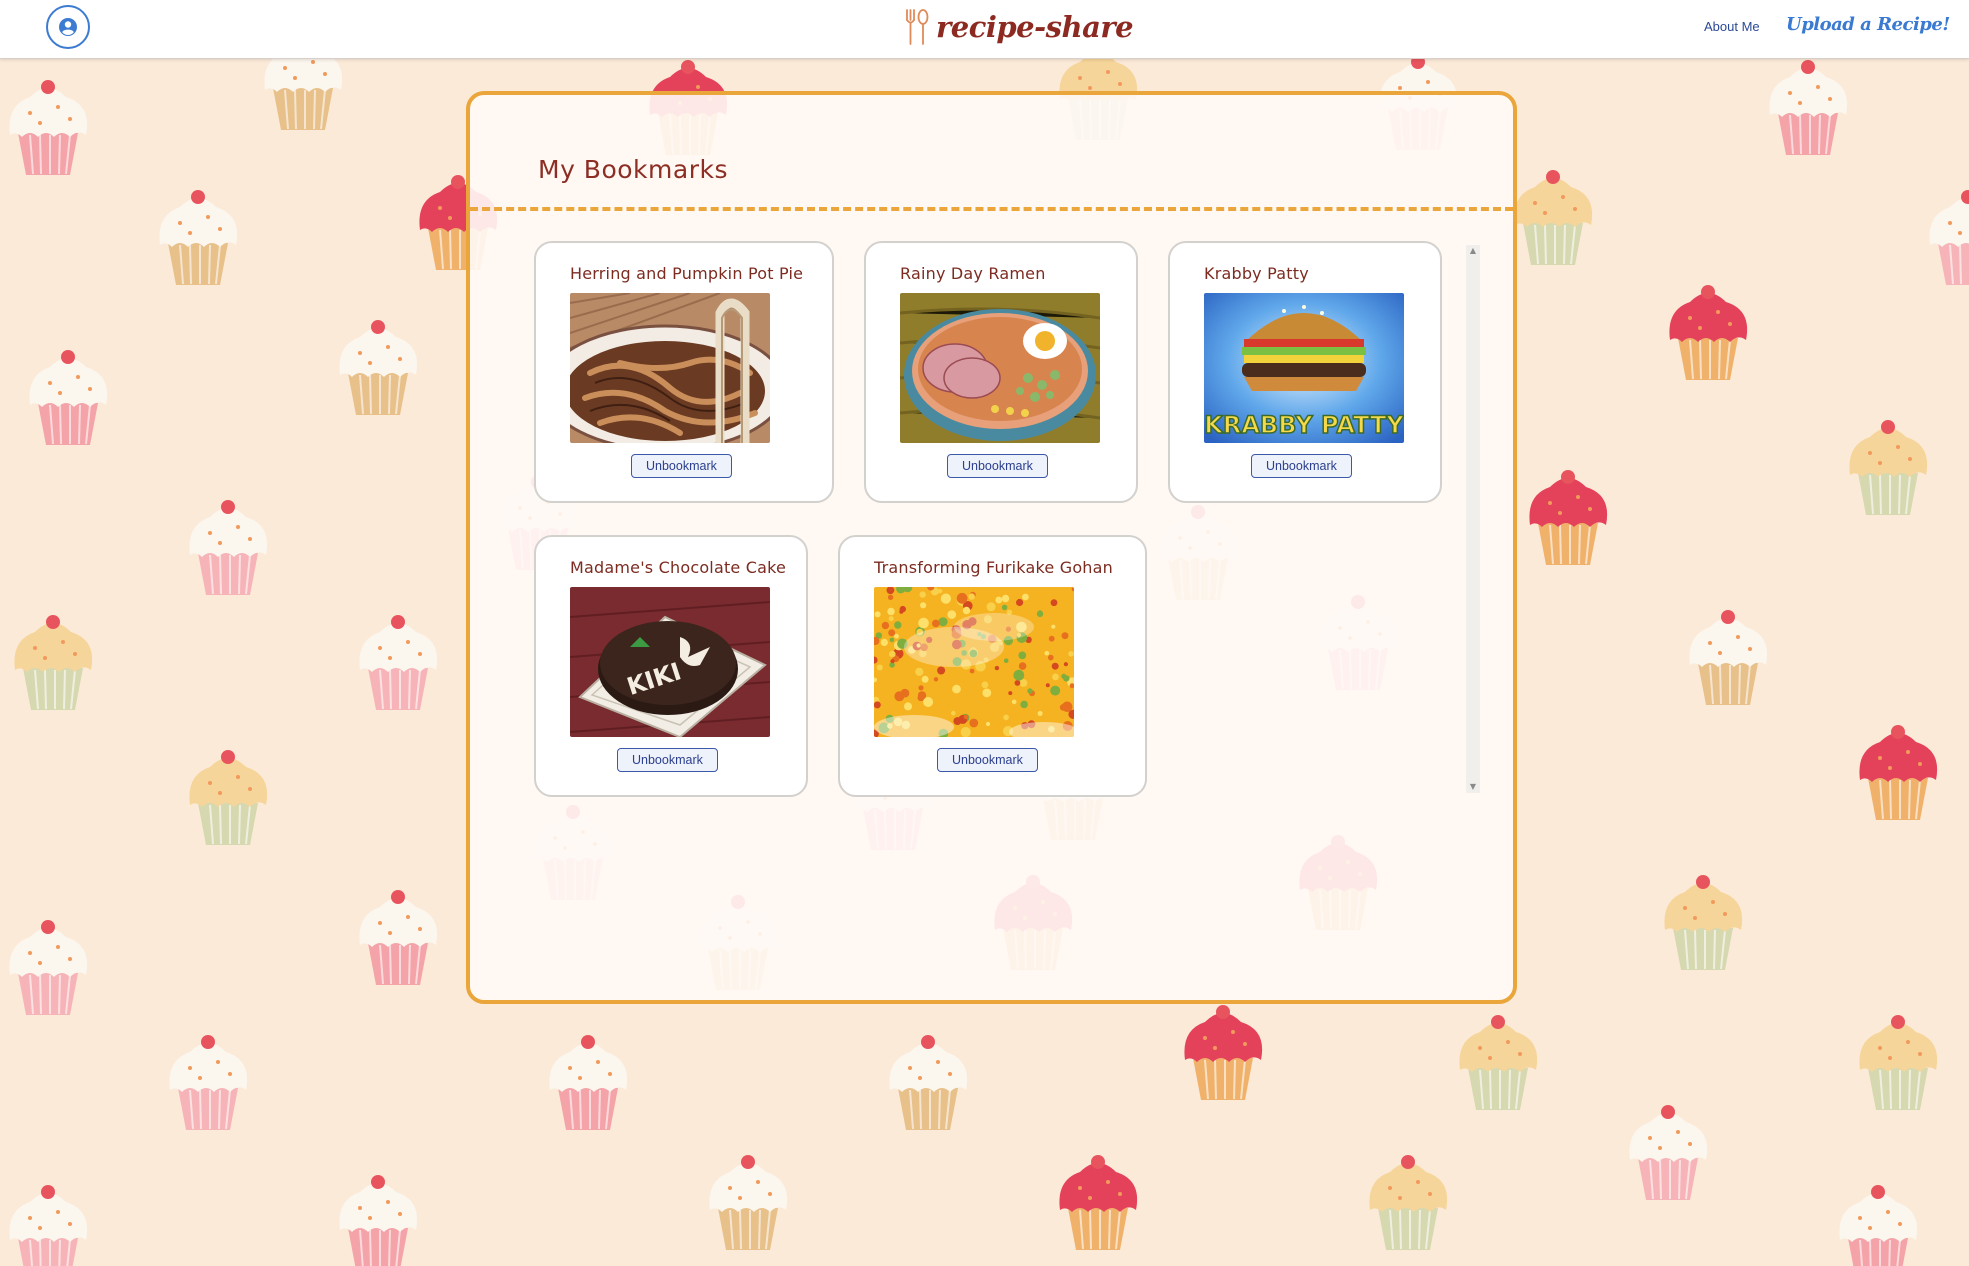 The width and height of the screenshot is (1969, 1266). I want to click on profile-button, so click(68, 27).